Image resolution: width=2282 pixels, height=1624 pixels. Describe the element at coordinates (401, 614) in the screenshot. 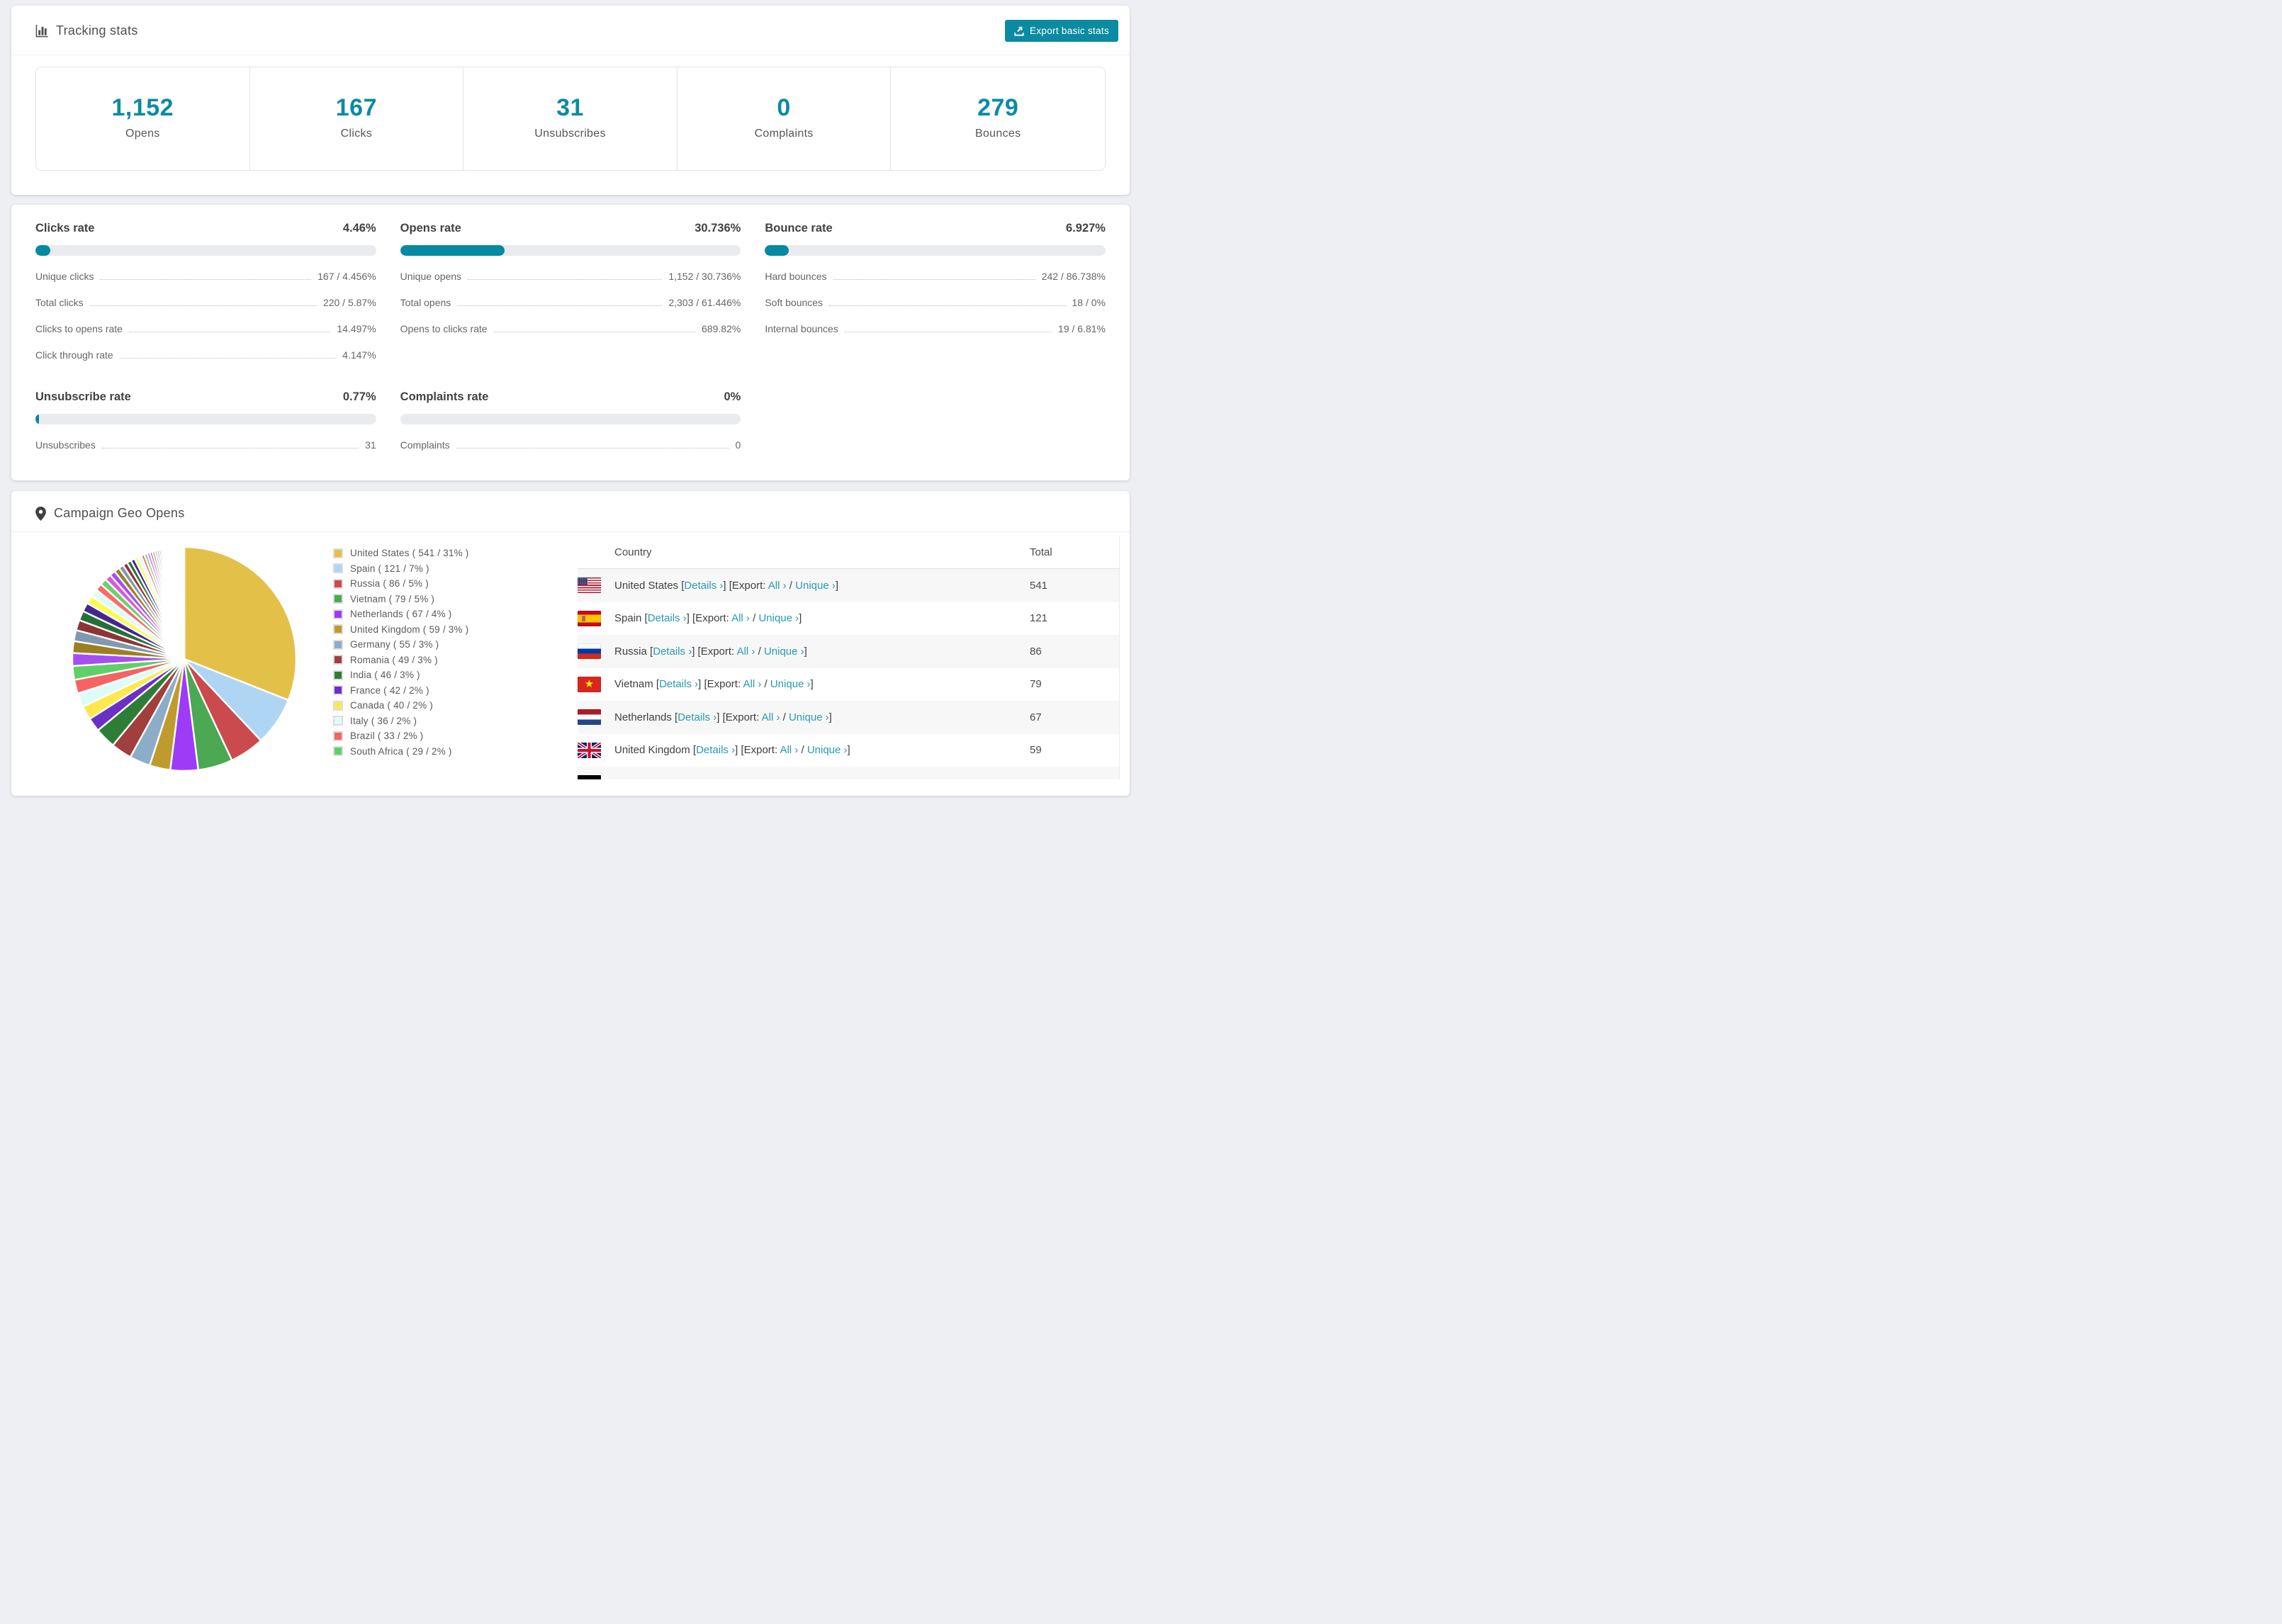

I see `legend-label-netherlands: Netherlands ( 67 / 4% )` at that location.